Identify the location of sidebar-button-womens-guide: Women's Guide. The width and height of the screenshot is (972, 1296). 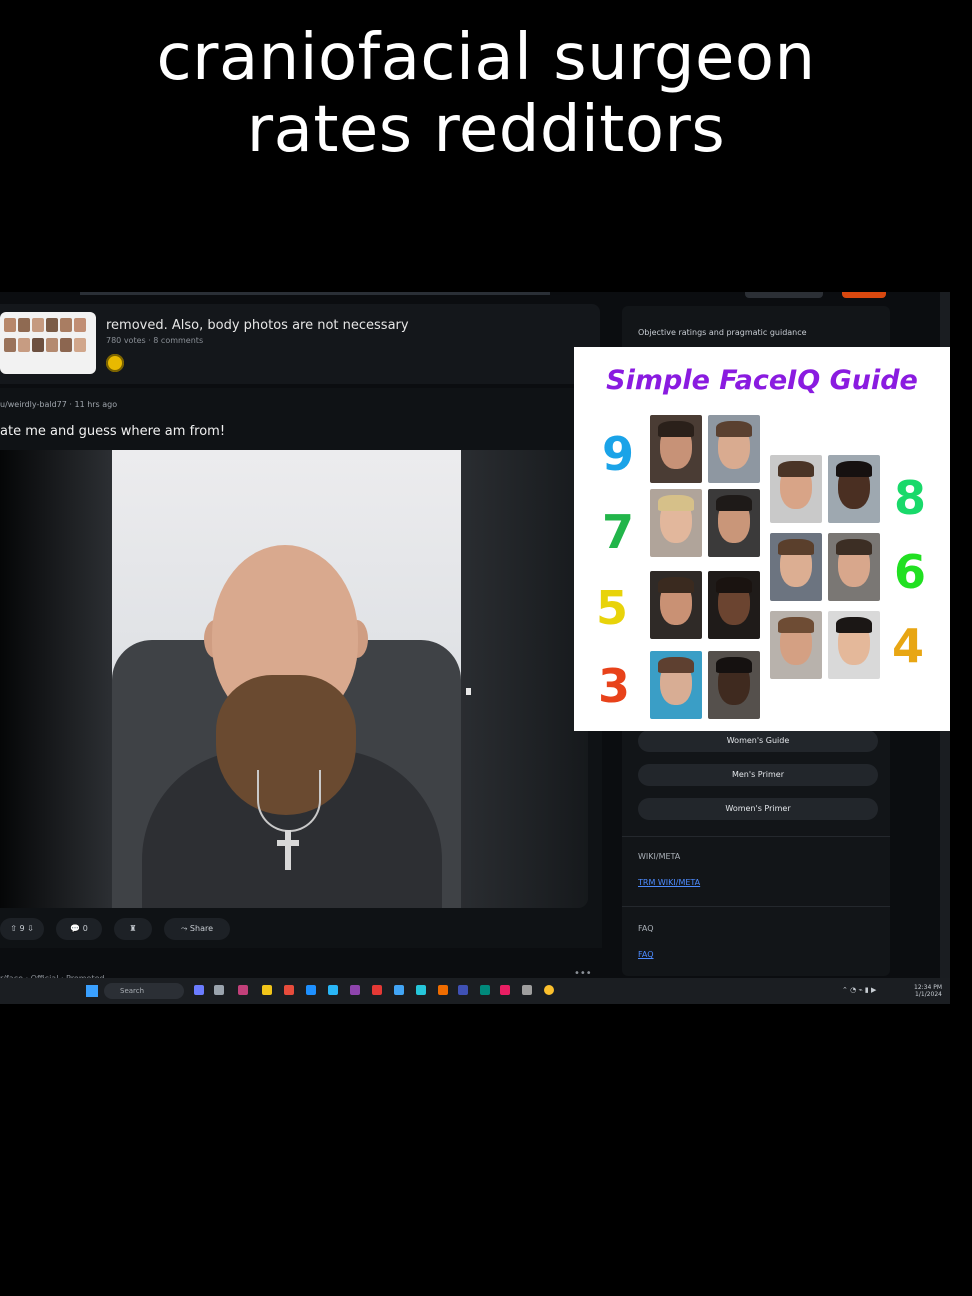
(758, 741).